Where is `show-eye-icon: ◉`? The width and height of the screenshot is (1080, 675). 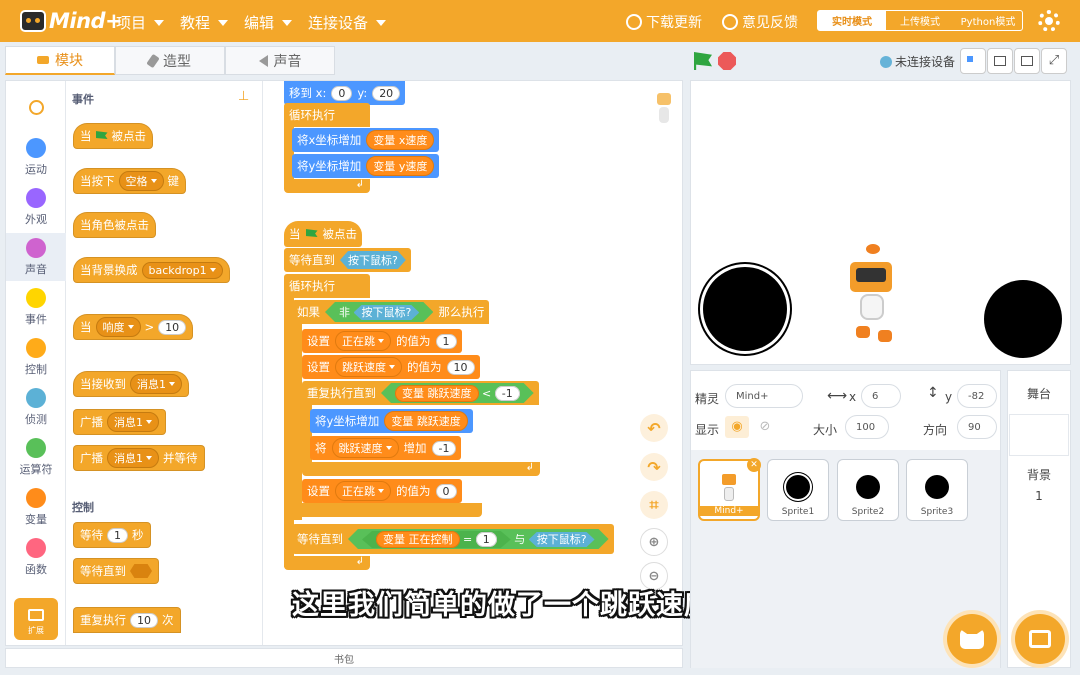
show-eye-icon: ◉ is located at coordinates (737, 427).